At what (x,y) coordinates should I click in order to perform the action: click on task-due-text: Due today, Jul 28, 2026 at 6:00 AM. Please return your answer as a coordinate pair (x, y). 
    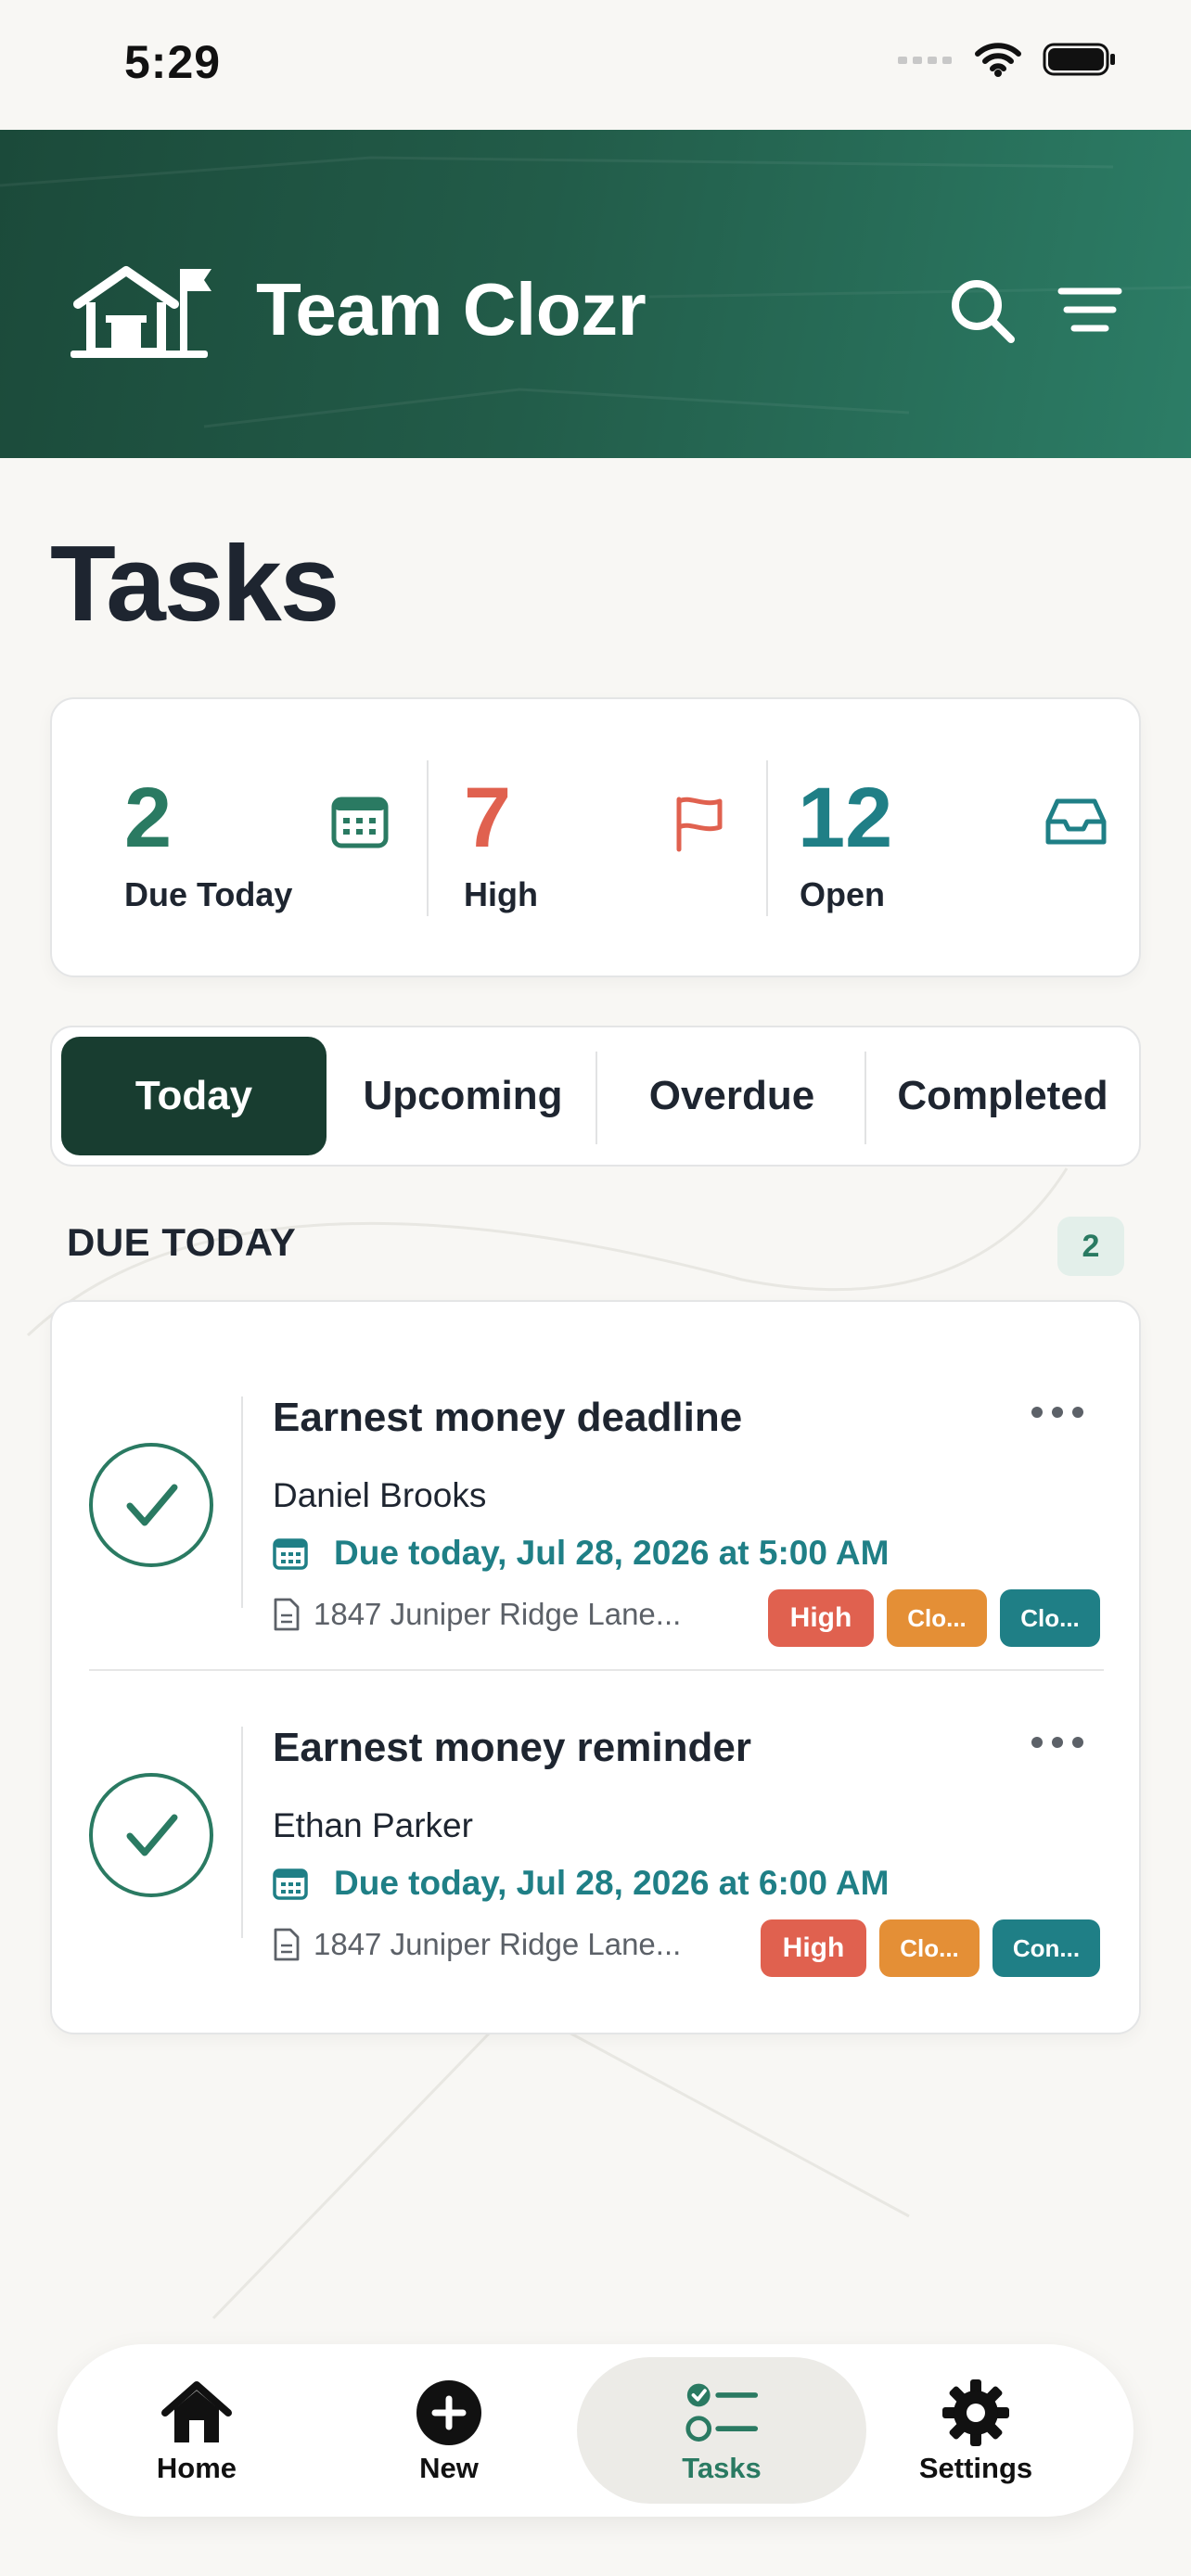
    Looking at the image, I should click on (612, 1883).